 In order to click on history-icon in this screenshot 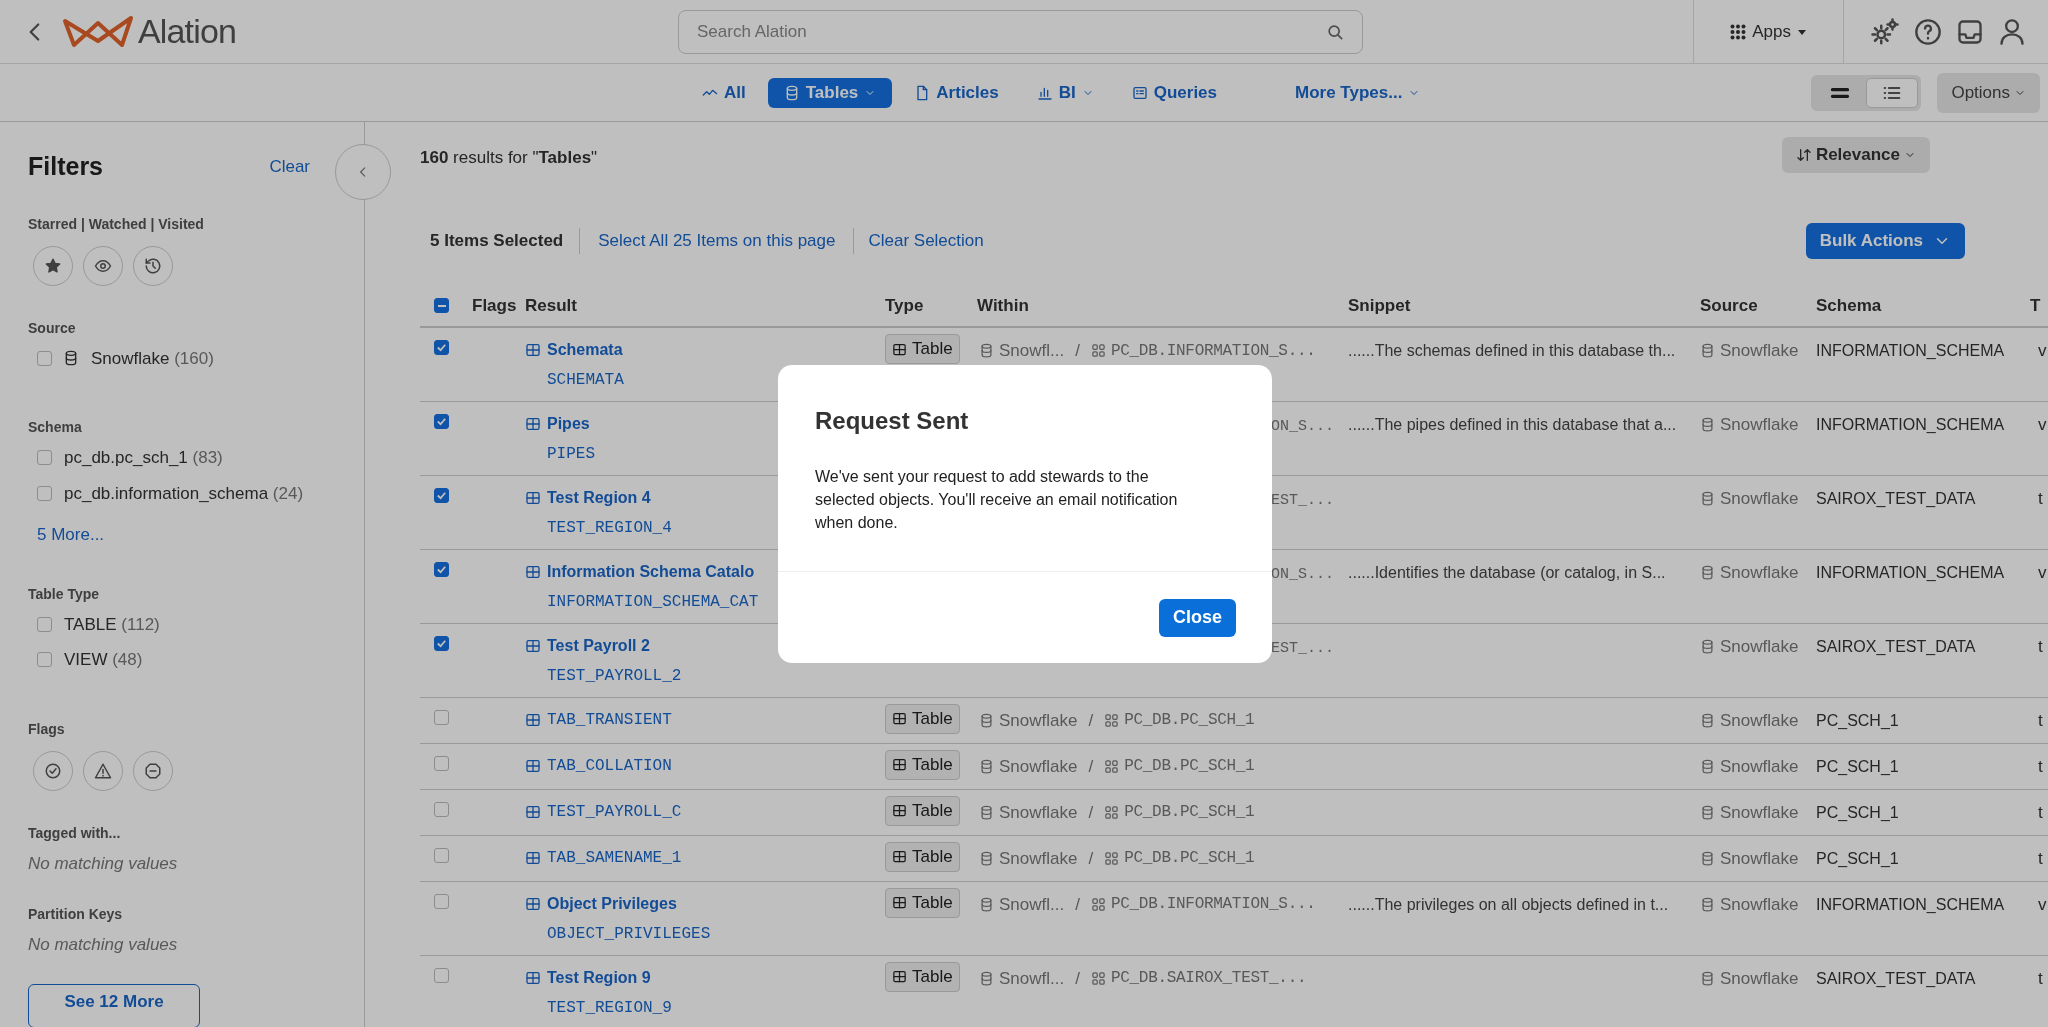, I will do `click(153, 265)`.